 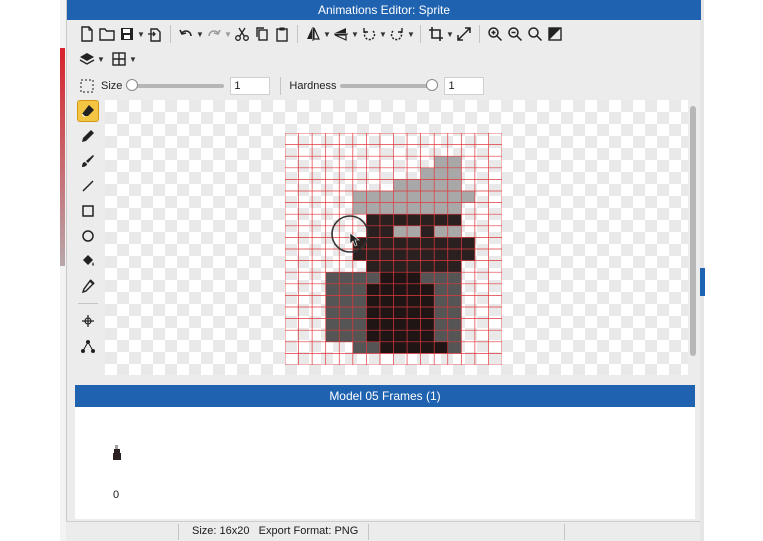 What do you see at coordinates (200, 34) in the screenshot?
I see `undo-menu-chevron-icon: ▼` at bounding box center [200, 34].